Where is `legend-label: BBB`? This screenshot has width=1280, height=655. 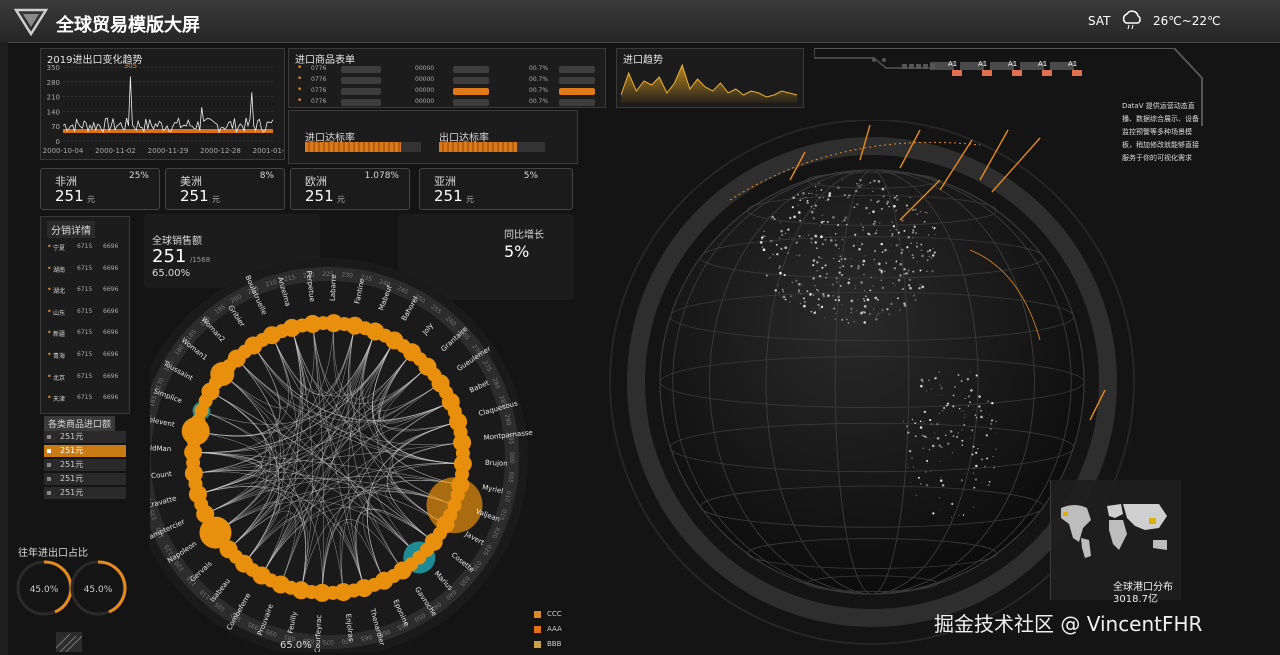
legend-label: BBB is located at coordinates (554, 644).